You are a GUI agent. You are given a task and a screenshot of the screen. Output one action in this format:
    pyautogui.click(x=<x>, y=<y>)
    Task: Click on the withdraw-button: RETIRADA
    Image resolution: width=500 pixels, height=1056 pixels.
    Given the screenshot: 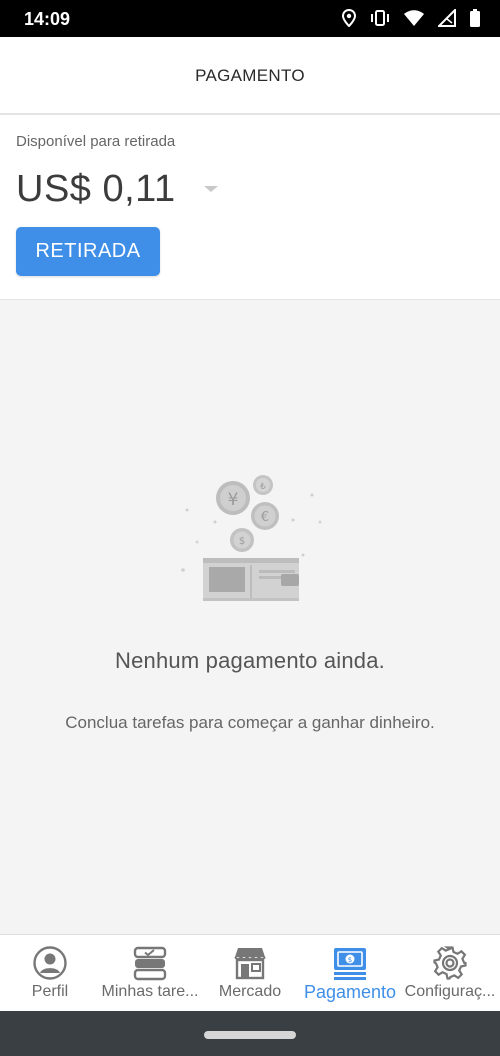 What is the action you would take?
    pyautogui.click(x=88, y=251)
    